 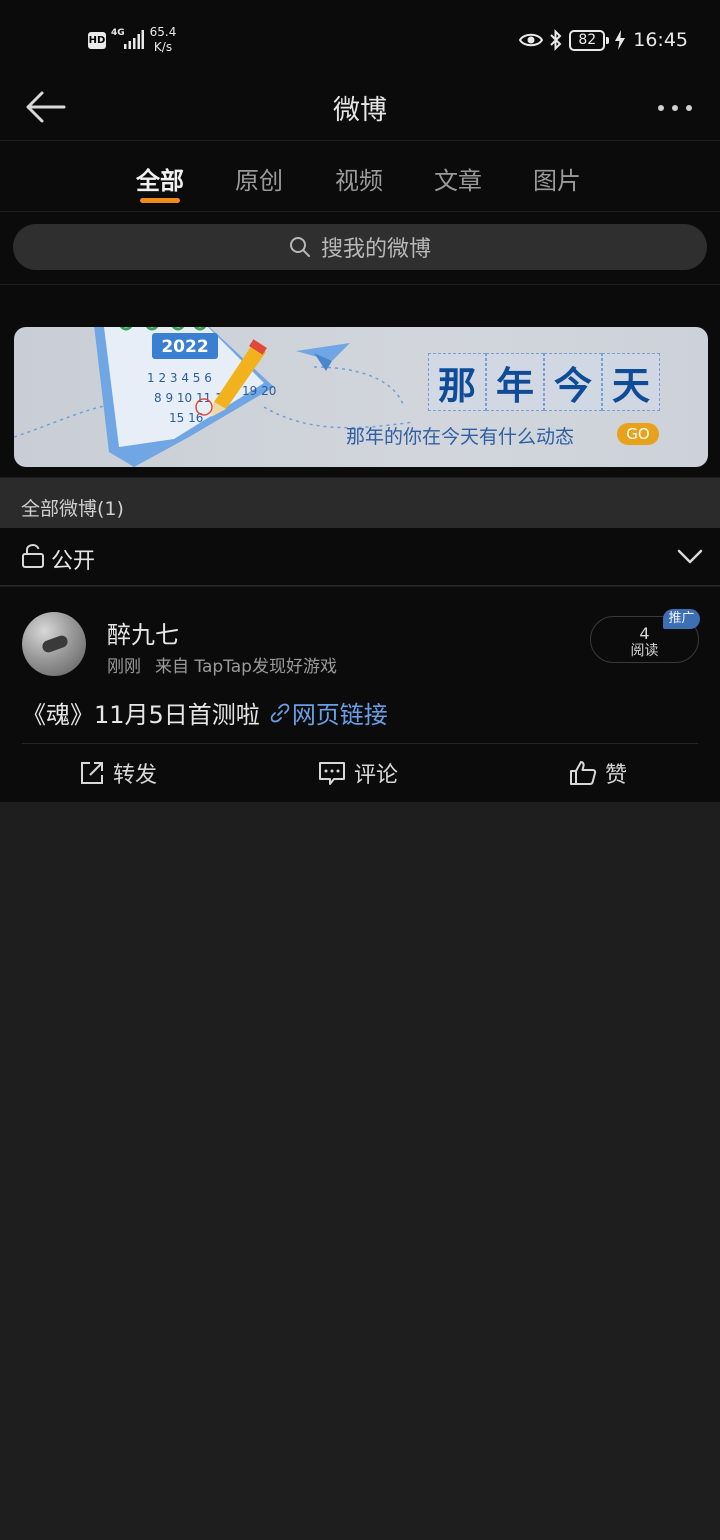 I want to click on page-title: 微博, so click(x=360, y=110).